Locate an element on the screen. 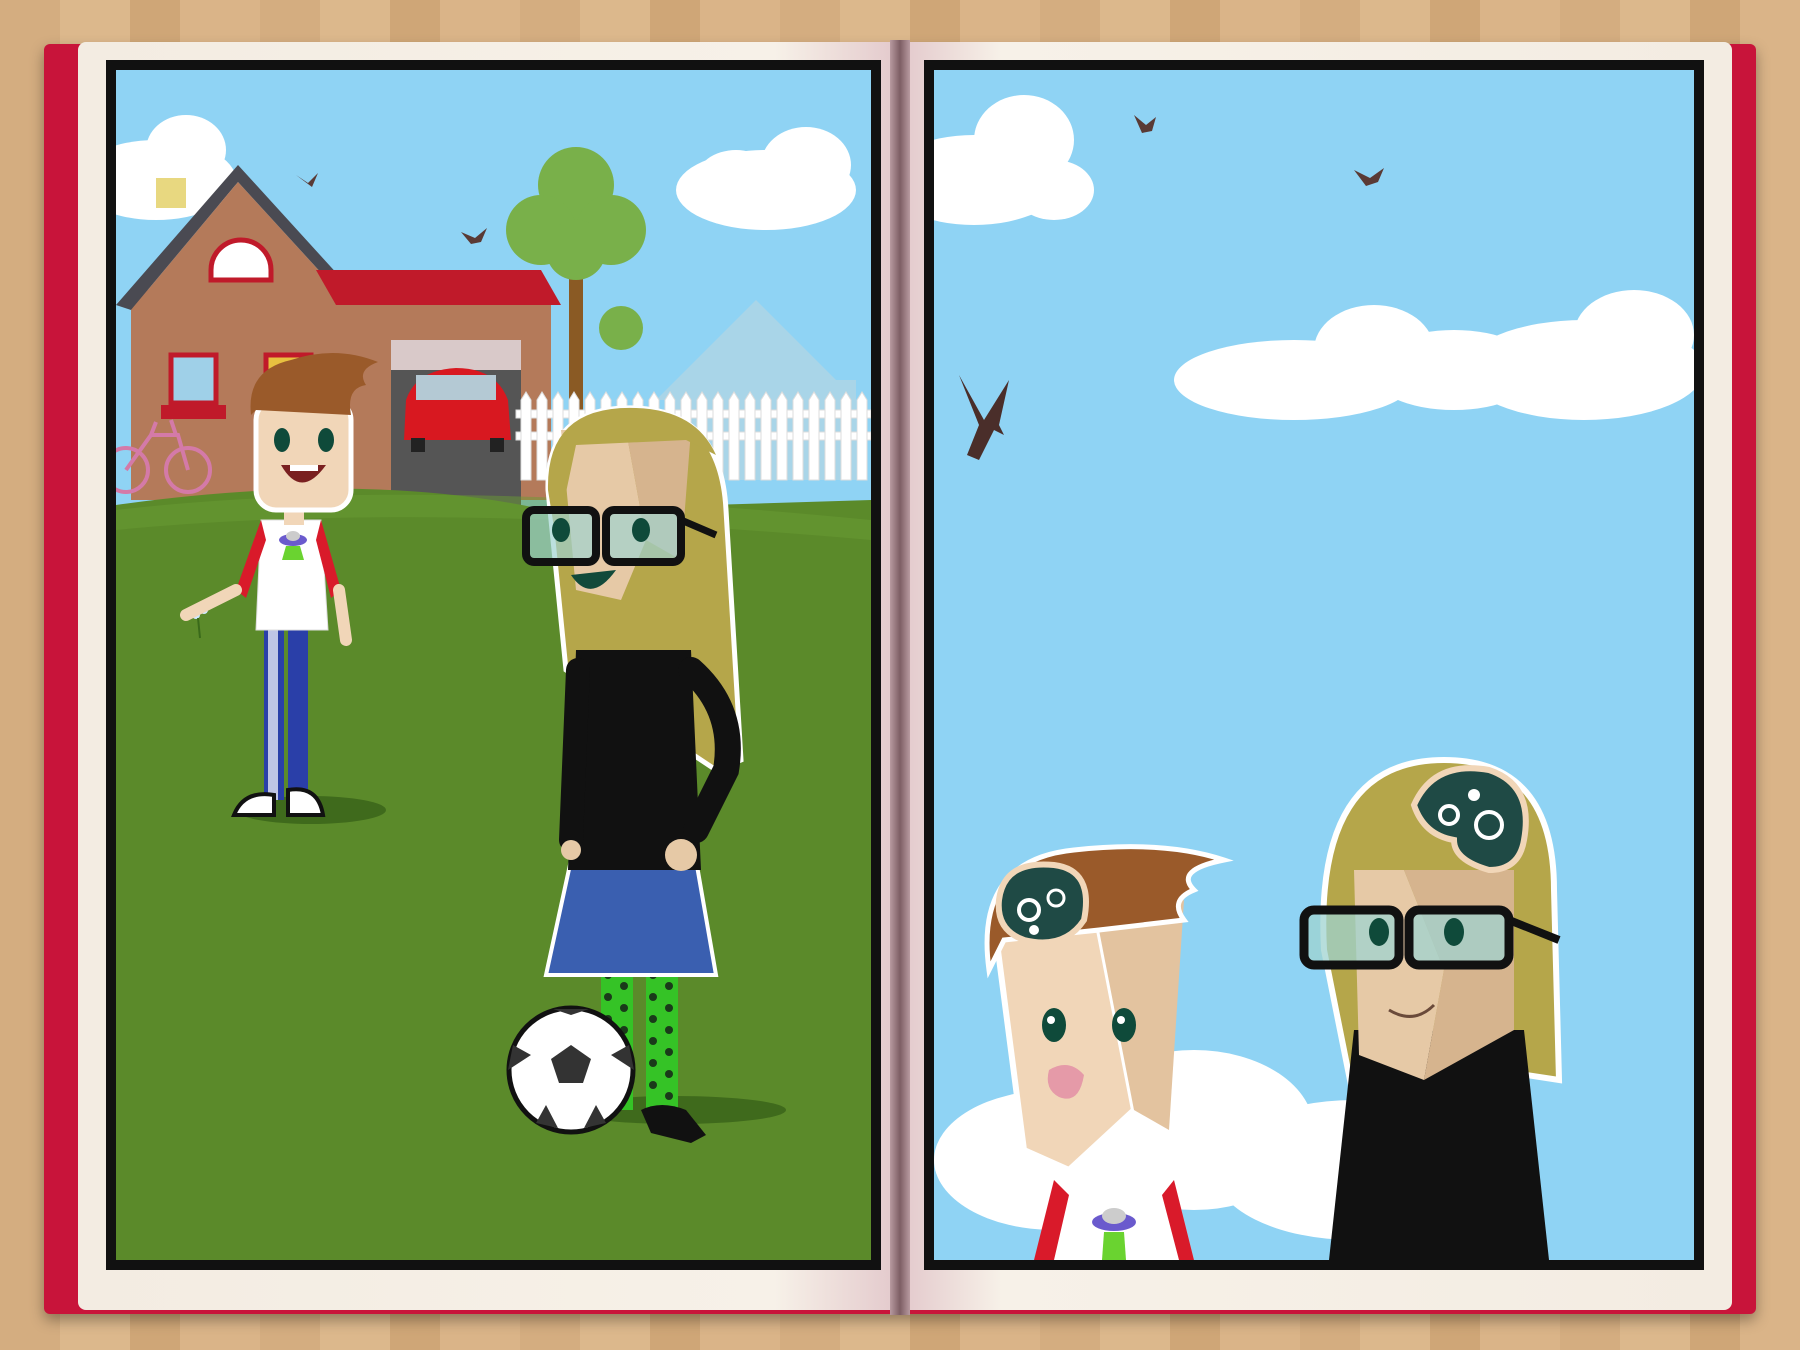  car-icon is located at coordinates (457, 410).